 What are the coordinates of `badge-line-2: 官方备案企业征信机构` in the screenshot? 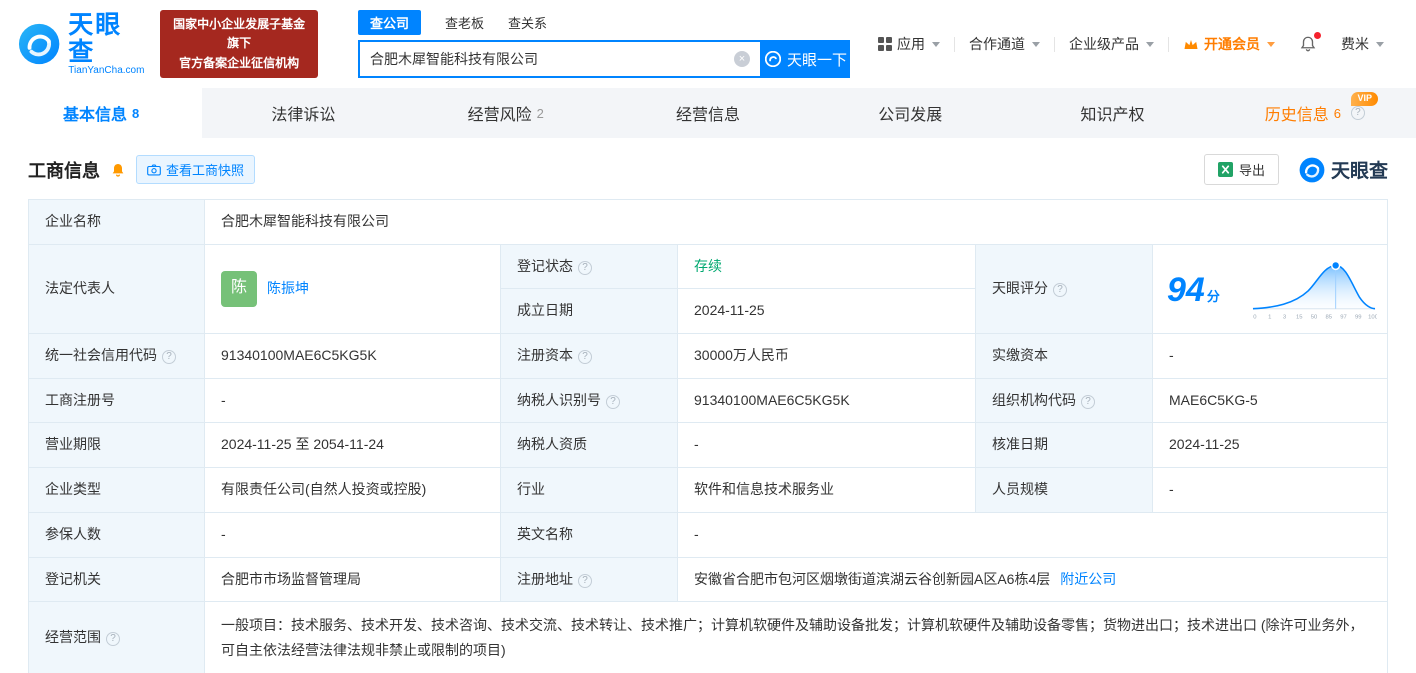 It's located at (239, 62).